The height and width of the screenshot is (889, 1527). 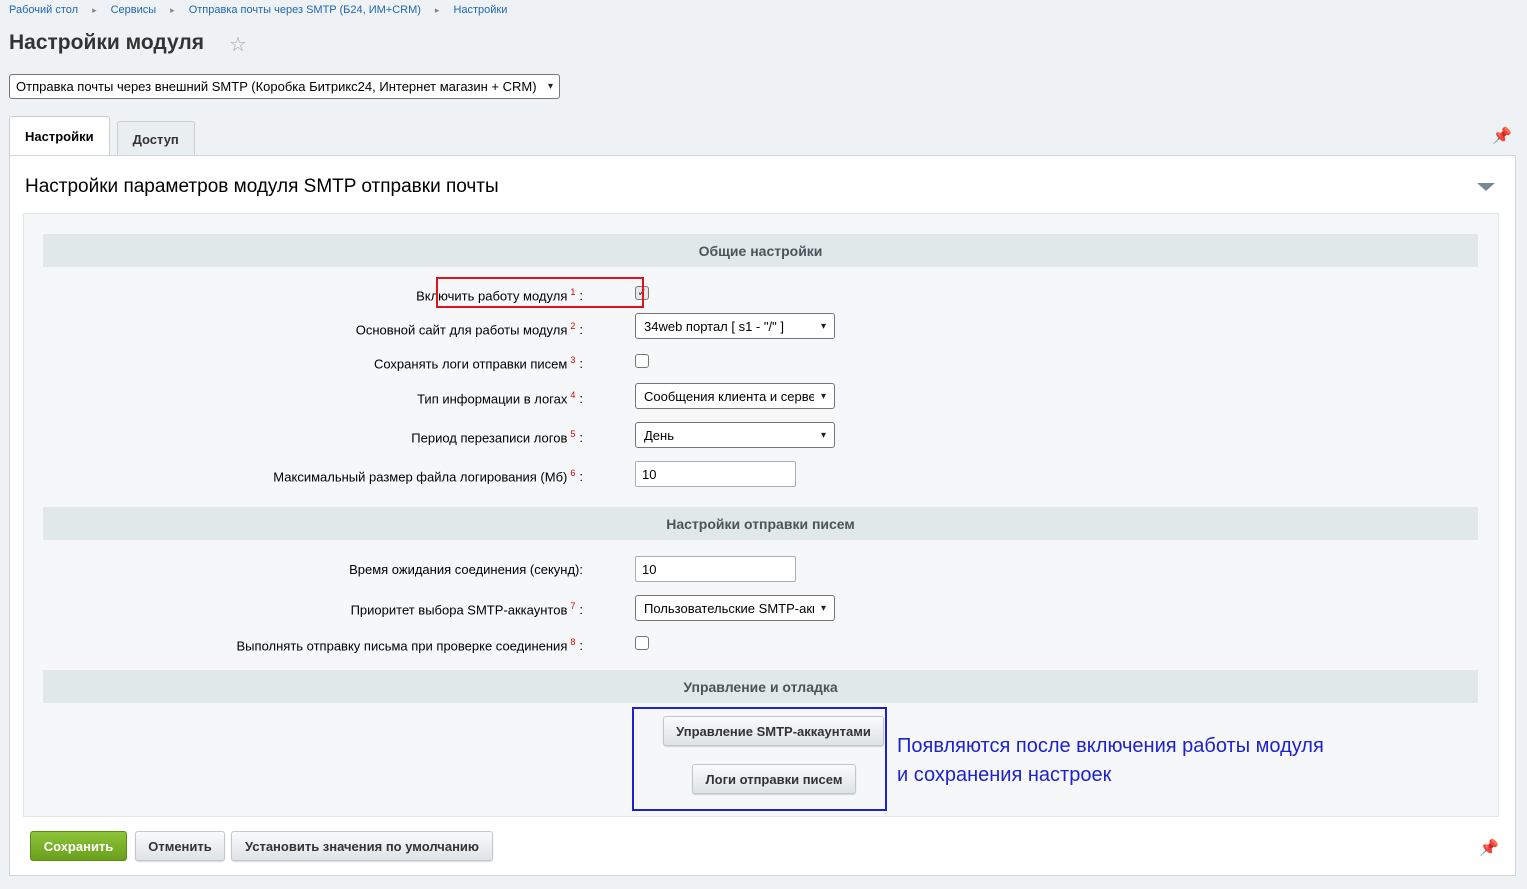 What do you see at coordinates (305, 10) in the screenshot?
I see `breadcrumb-smtp-module: Отправка почты через SMTP (Б24, ИМ+CRM)` at bounding box center [305, 10].